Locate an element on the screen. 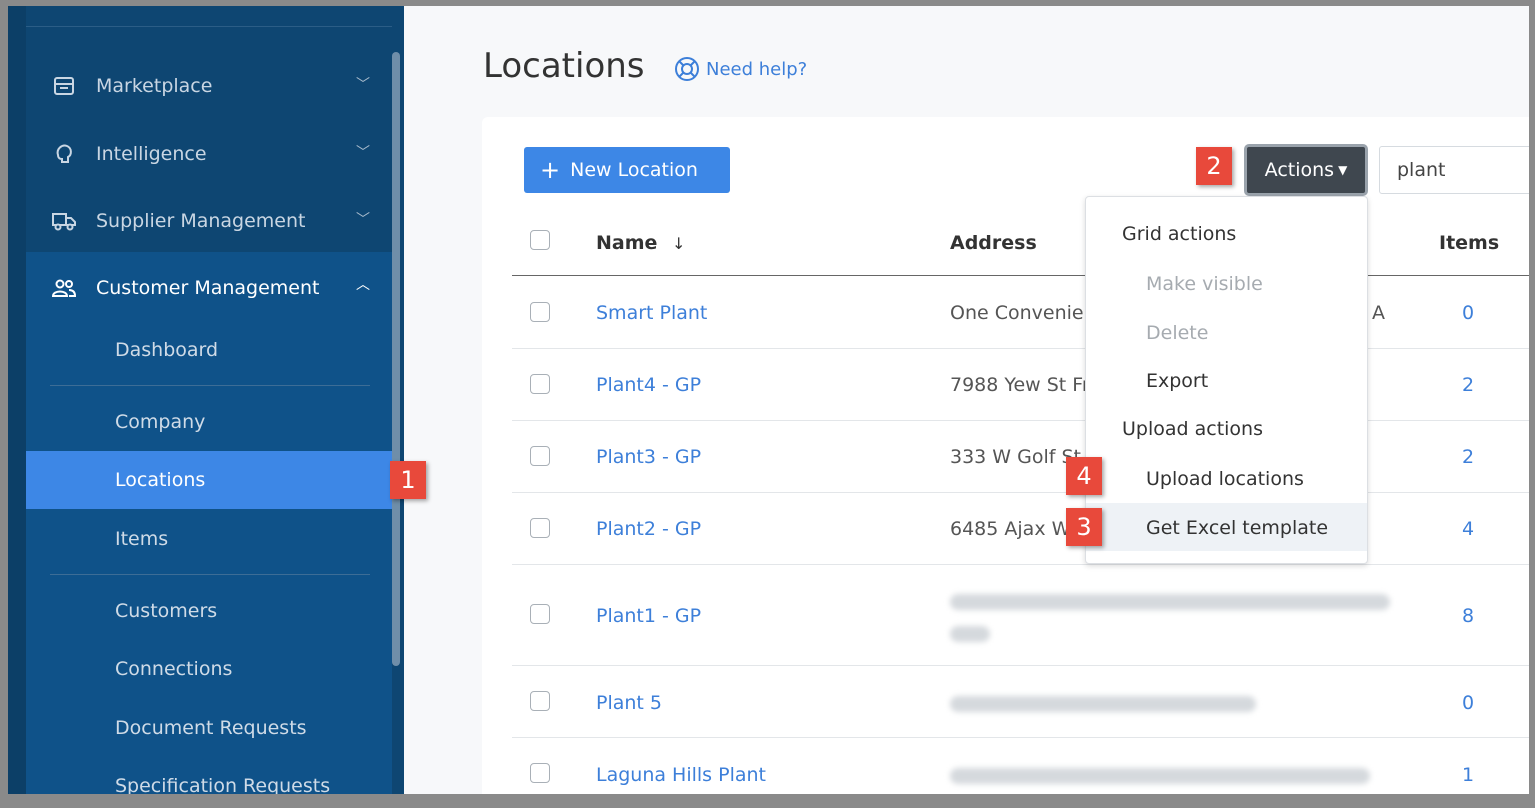 This screenshot has height=808, width=1535. users-icon is located at coordinates (64, 288).